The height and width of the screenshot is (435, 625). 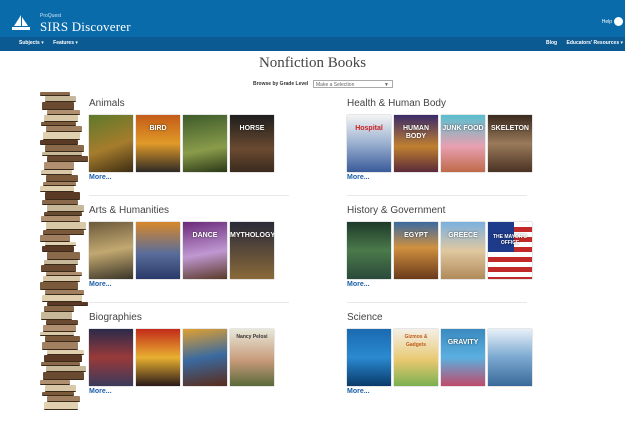 What do you see at coordinates (65, 43) in the screenshot?
I see `features-menu: Features ▾` at bounding box center [65, 43].